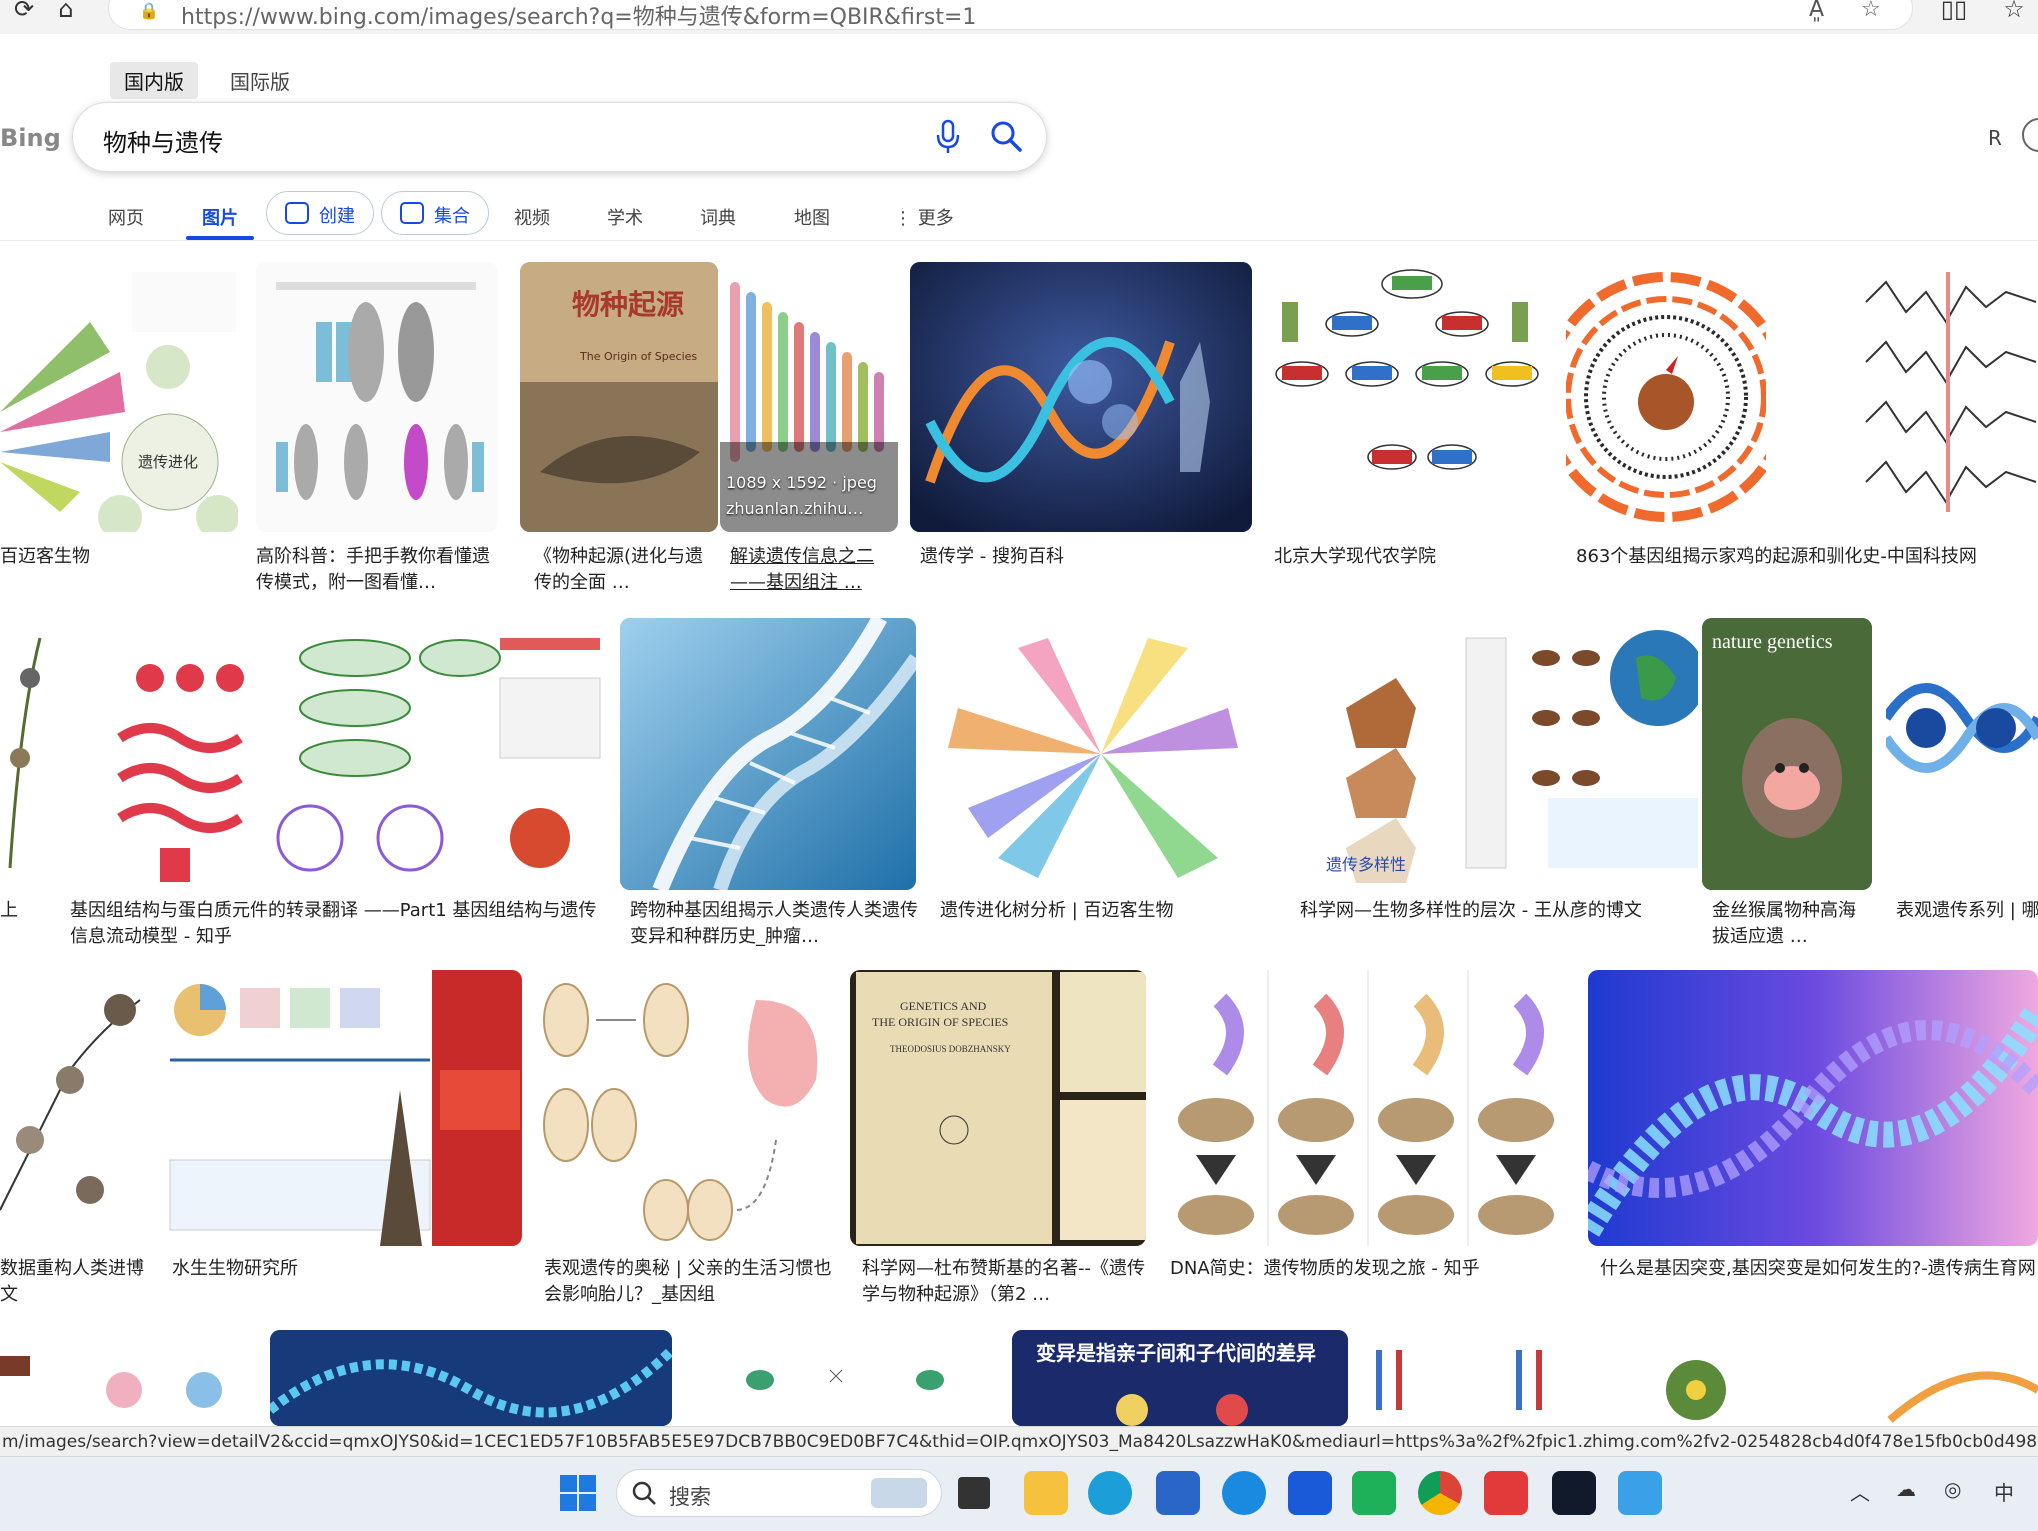 This screenshot has width=2038, height=1531. I want to click on tab-dictionary: 词典, so click(718, 217).